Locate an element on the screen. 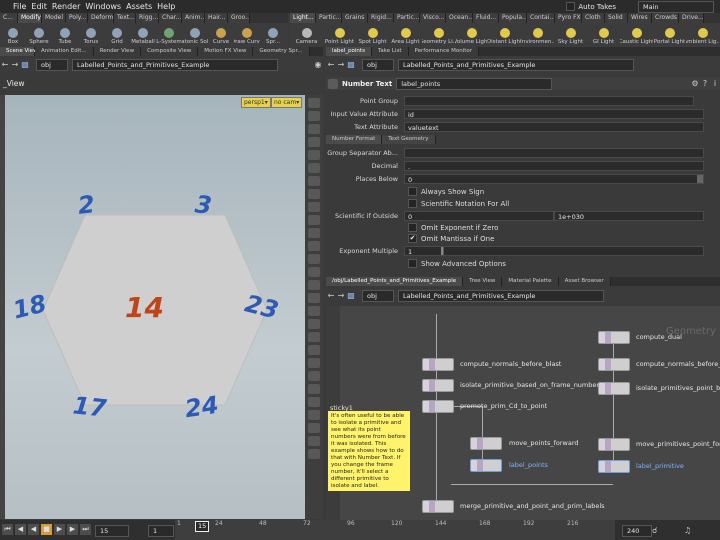  shelf-tool-volume-light: Volume Light is located at coordinates (471, 35).